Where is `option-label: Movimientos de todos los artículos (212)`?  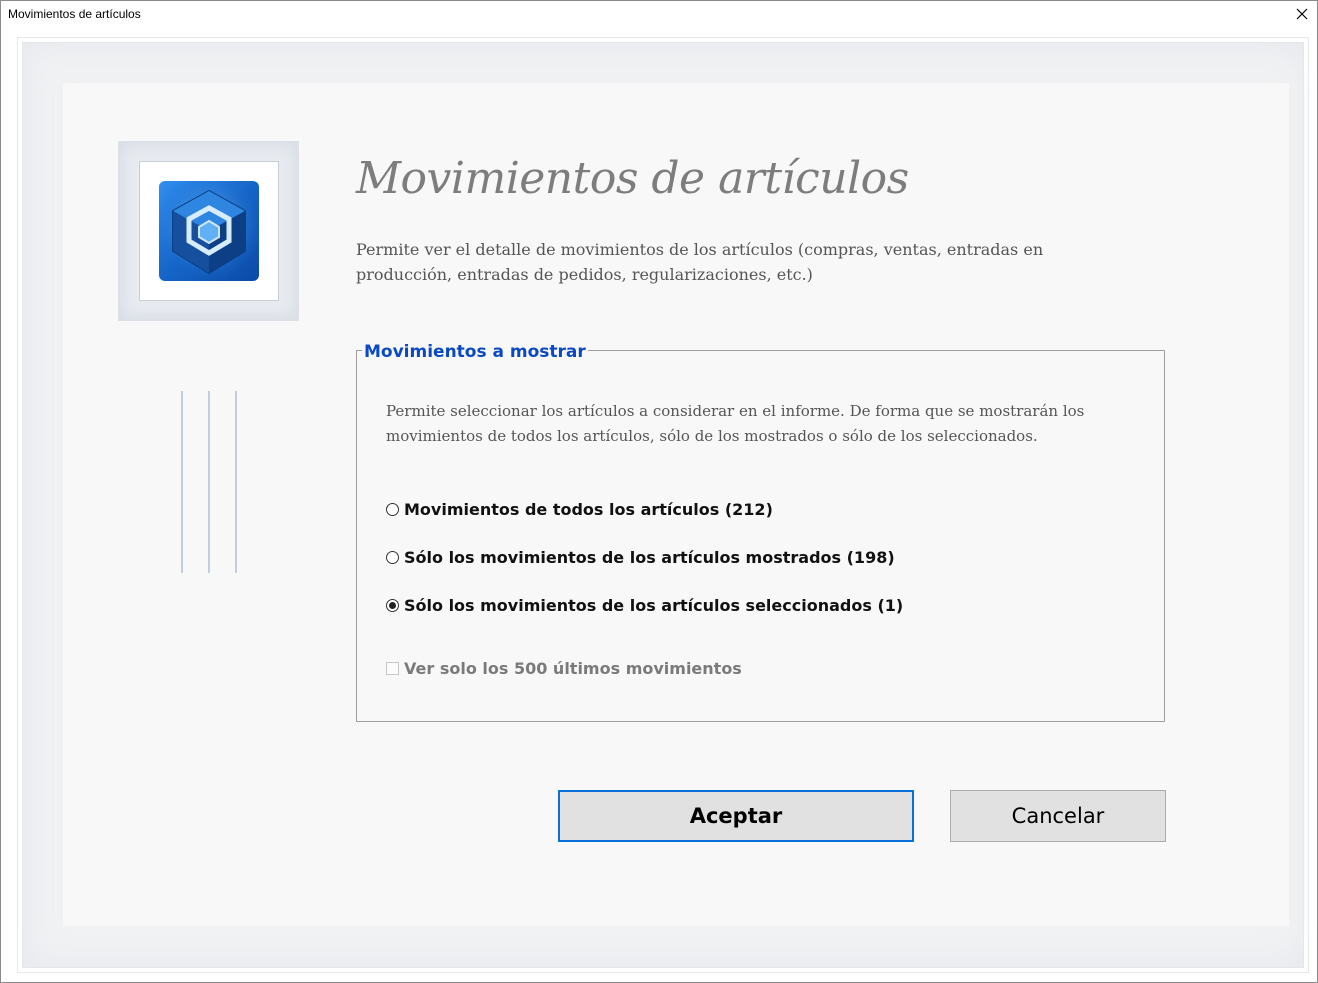
option-label: Movimientos de todos los artículos (212) is located at coordinates (588, 509).